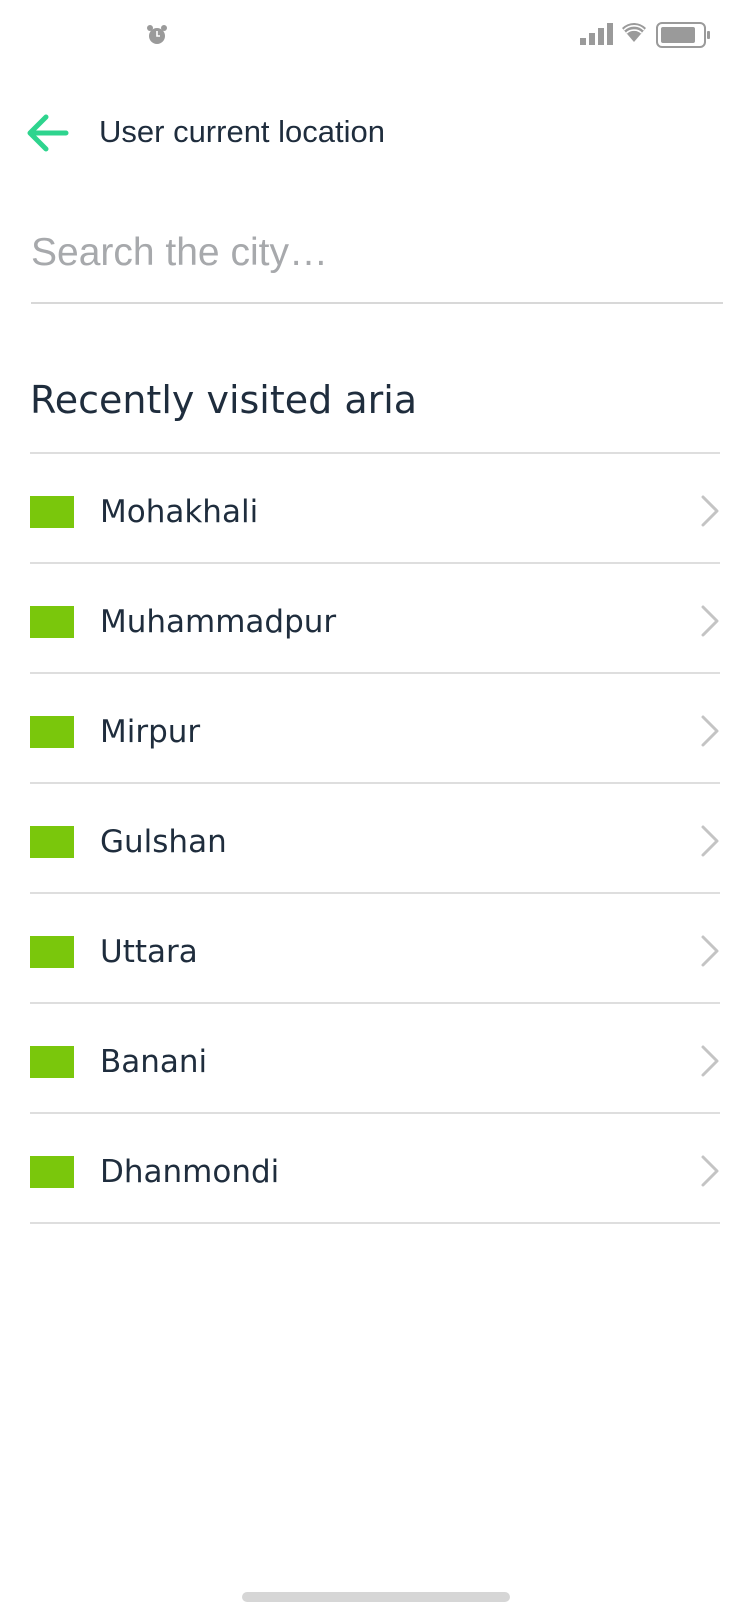  Describe the element at coordinates (163, 842) in the screenshot. I see `area-name: Gulshan` at that location.